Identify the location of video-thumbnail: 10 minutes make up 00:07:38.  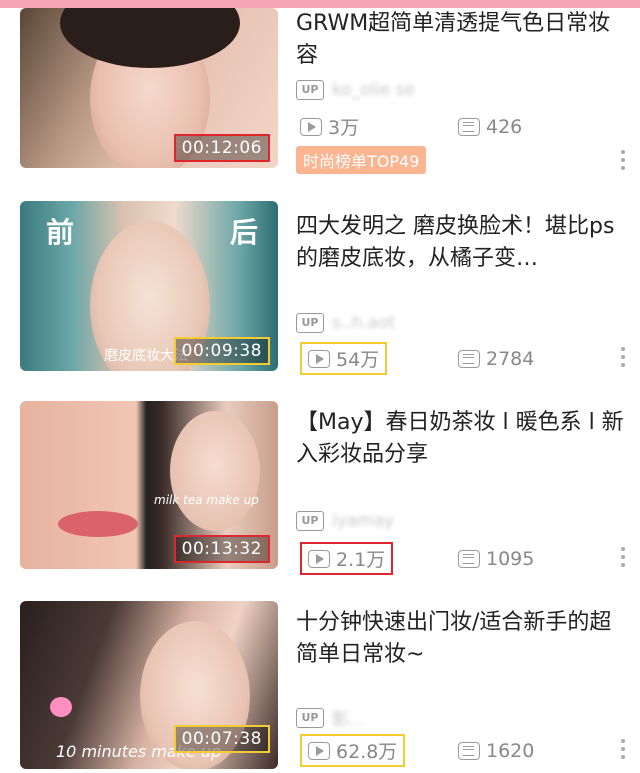
(149, 685).